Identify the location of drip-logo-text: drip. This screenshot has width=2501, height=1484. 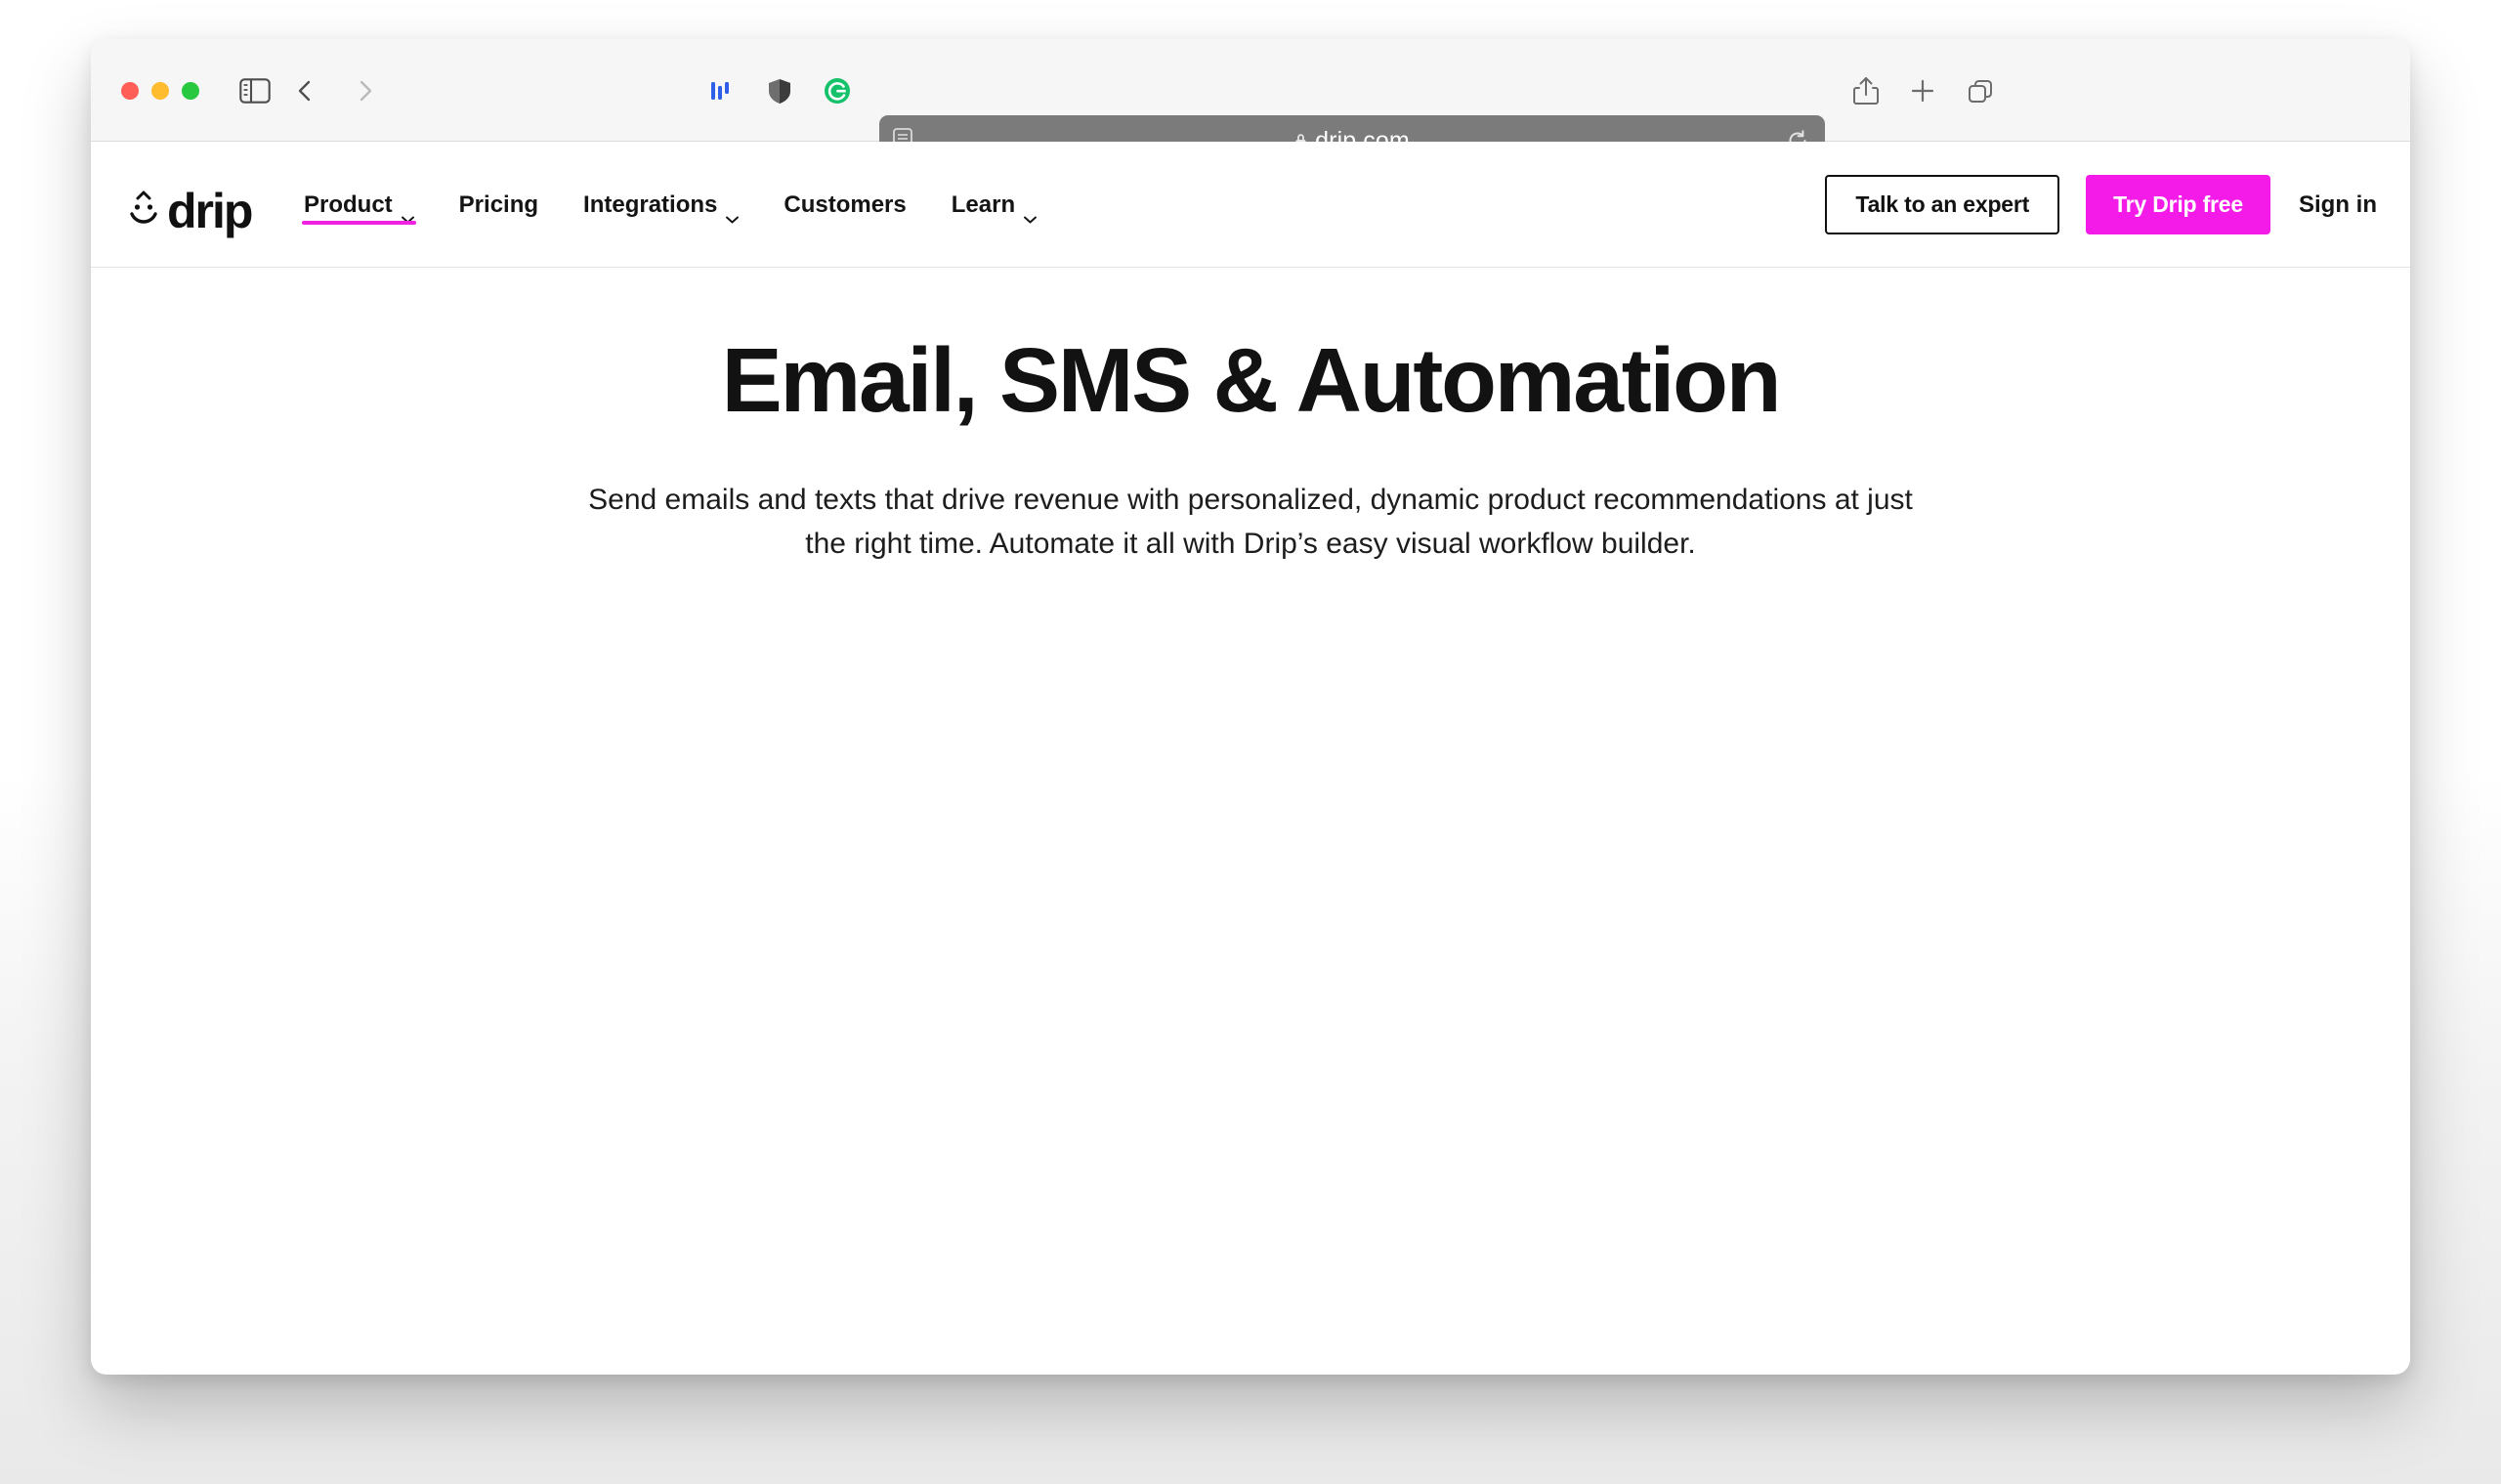
(210, 211).